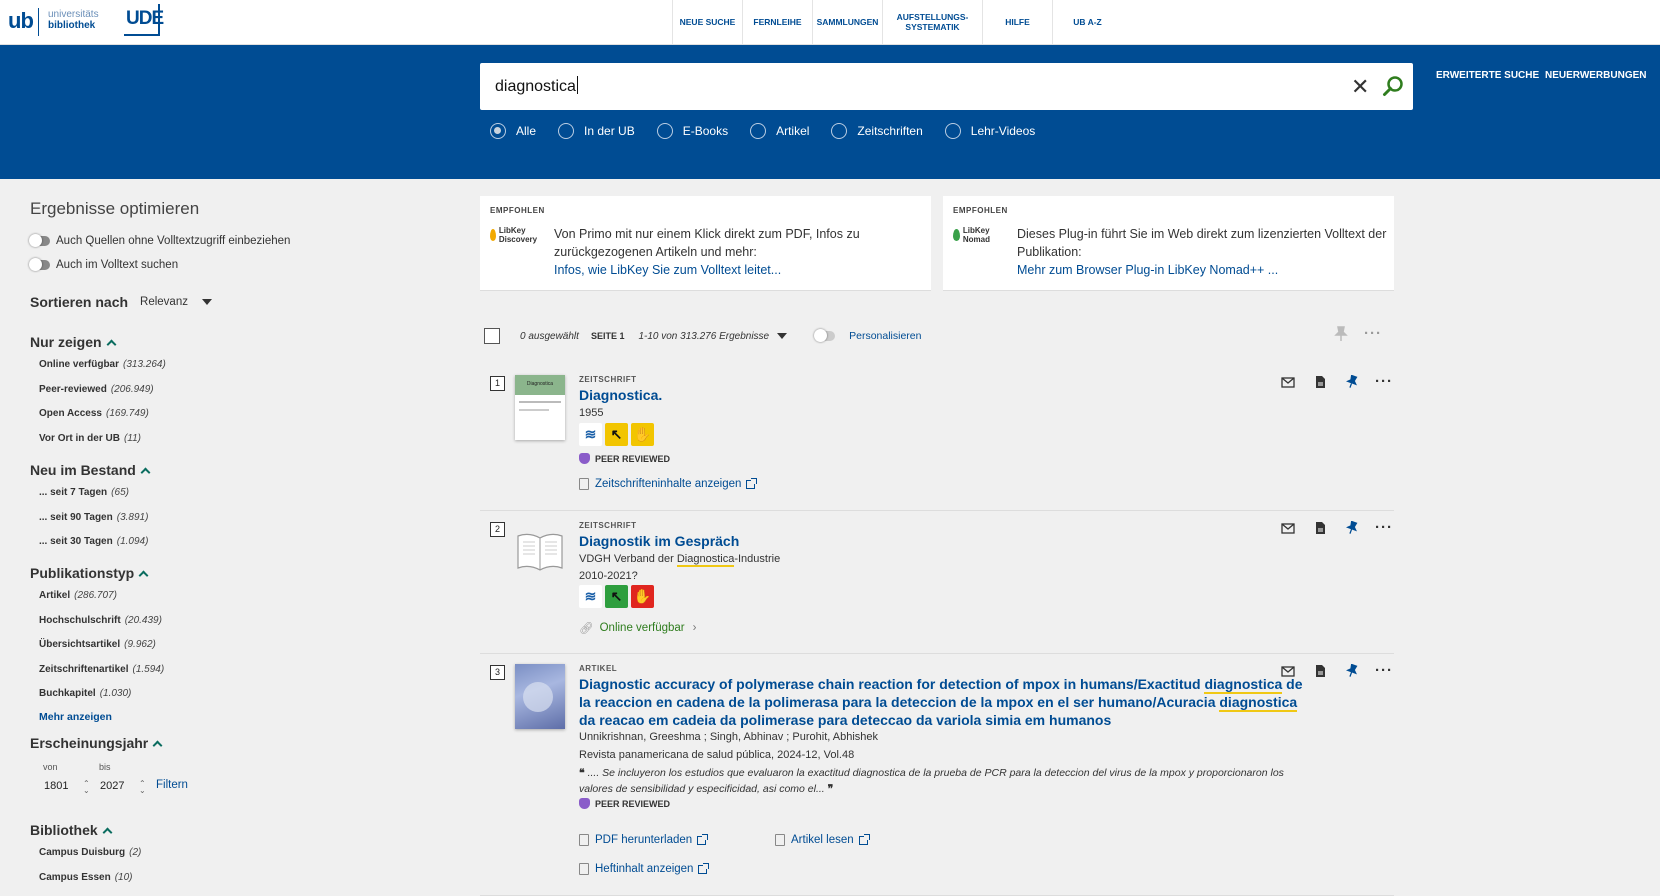  Describe the element at coordinates (822, 839) in the screenshot. I see `read-article-link: Artikel lesen` at that location.